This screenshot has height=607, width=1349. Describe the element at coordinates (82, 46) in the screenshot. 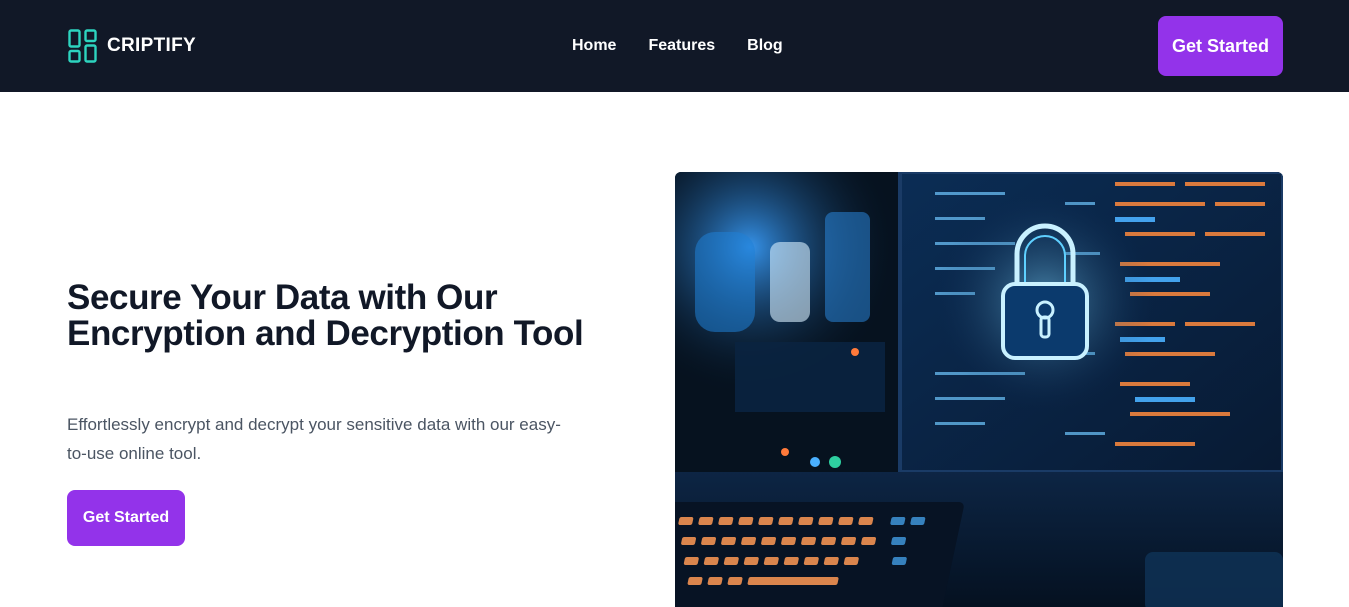

I see `layout-grid-icon` at that location.